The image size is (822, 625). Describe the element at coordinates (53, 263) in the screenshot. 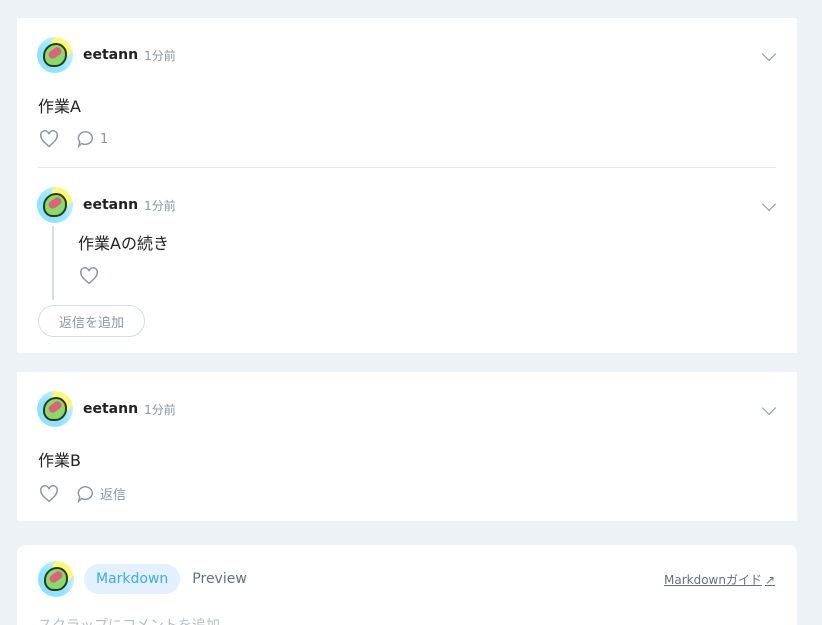

I see `thread-line` at that location.